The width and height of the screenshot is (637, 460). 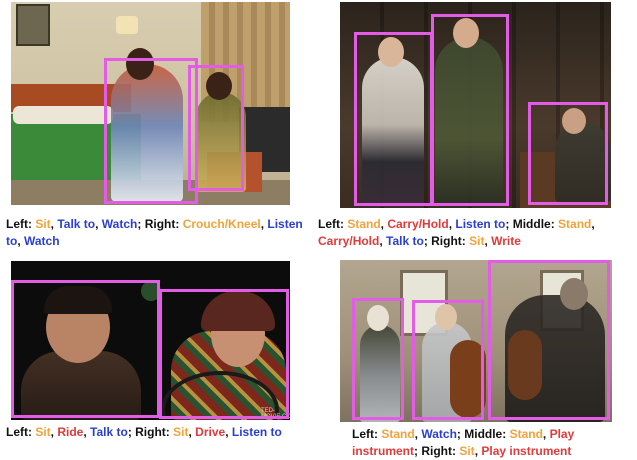 I want to click on caption-segment: Crouch/Kneel, so click(x=221, y=224).